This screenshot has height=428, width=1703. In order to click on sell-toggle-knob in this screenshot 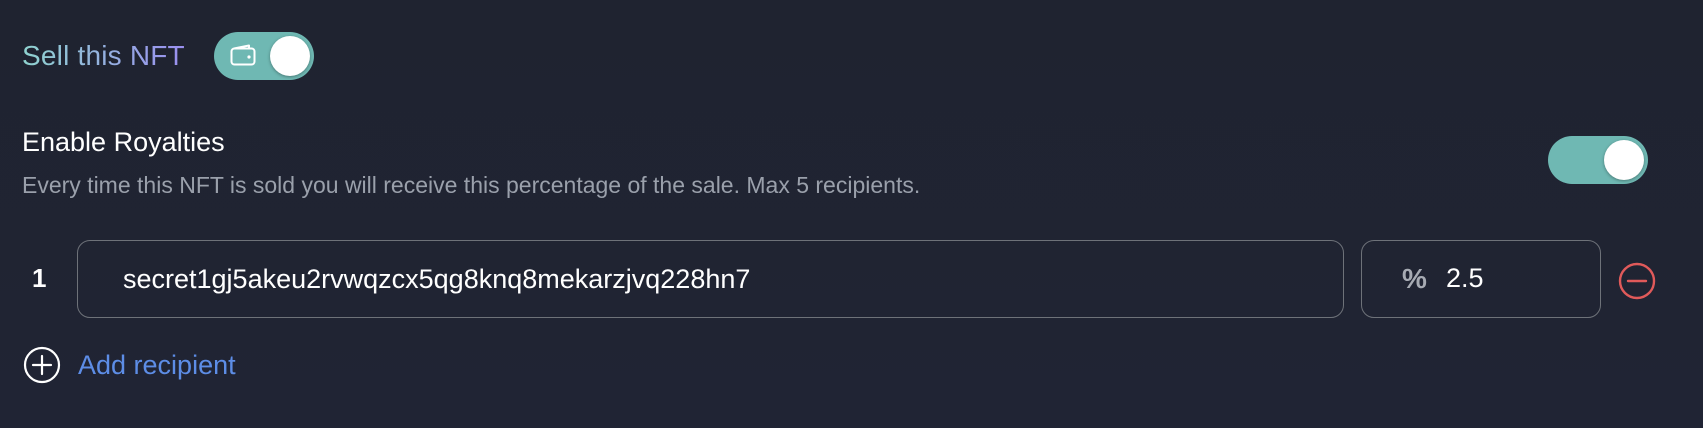, I will do `click(290, 56)`.